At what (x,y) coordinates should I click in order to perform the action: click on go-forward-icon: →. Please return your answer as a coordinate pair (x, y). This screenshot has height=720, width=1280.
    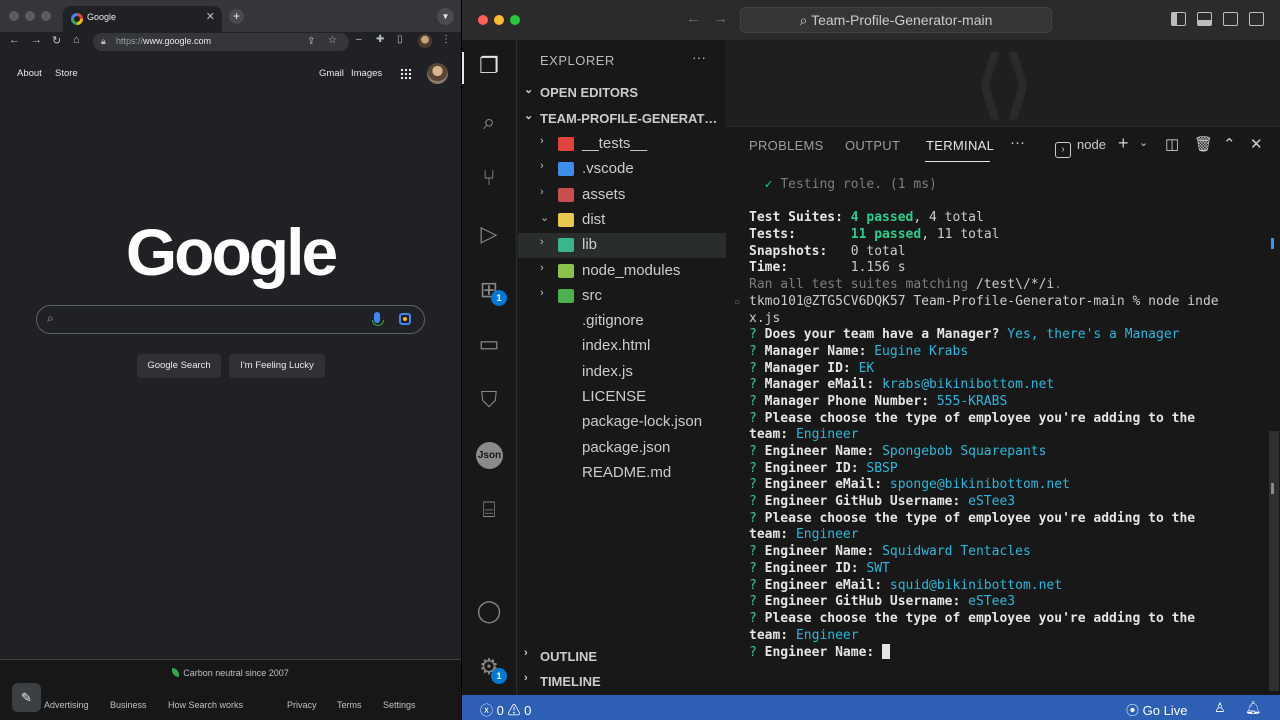
    Looking at the image, I should click on (720, 18).